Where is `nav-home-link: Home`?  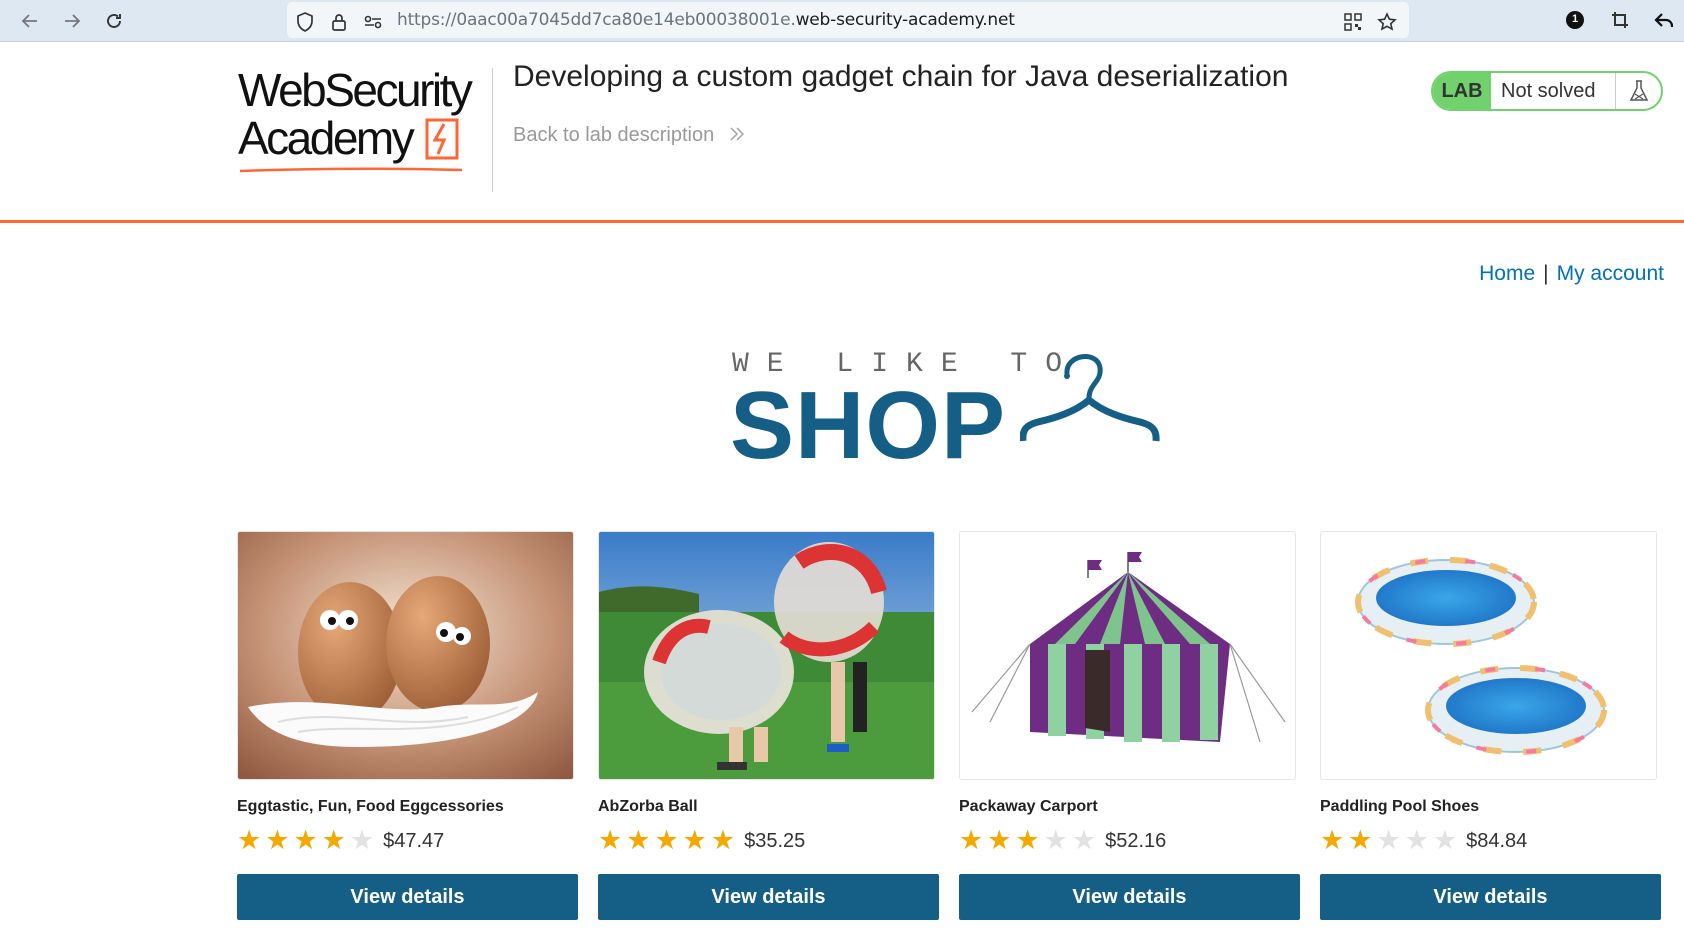
nav-home-link: Home is located at coordinates (1507, 273).